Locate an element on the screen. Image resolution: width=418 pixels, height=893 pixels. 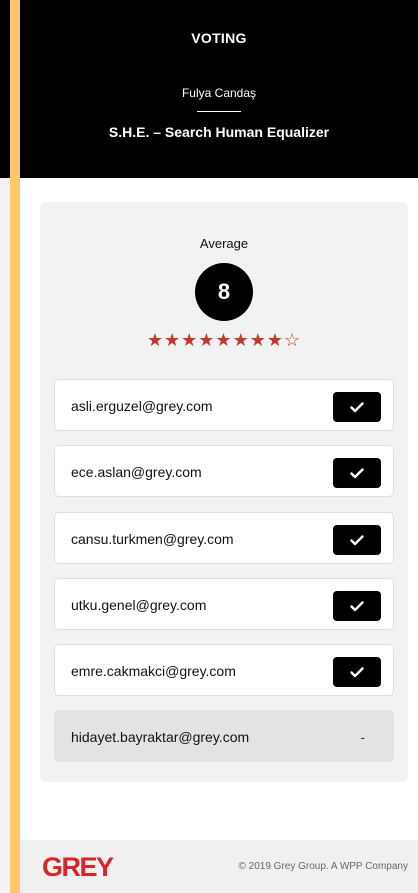
project-title: S.H.E. – Search Human Equalizer is located at coordinates (219, 132).